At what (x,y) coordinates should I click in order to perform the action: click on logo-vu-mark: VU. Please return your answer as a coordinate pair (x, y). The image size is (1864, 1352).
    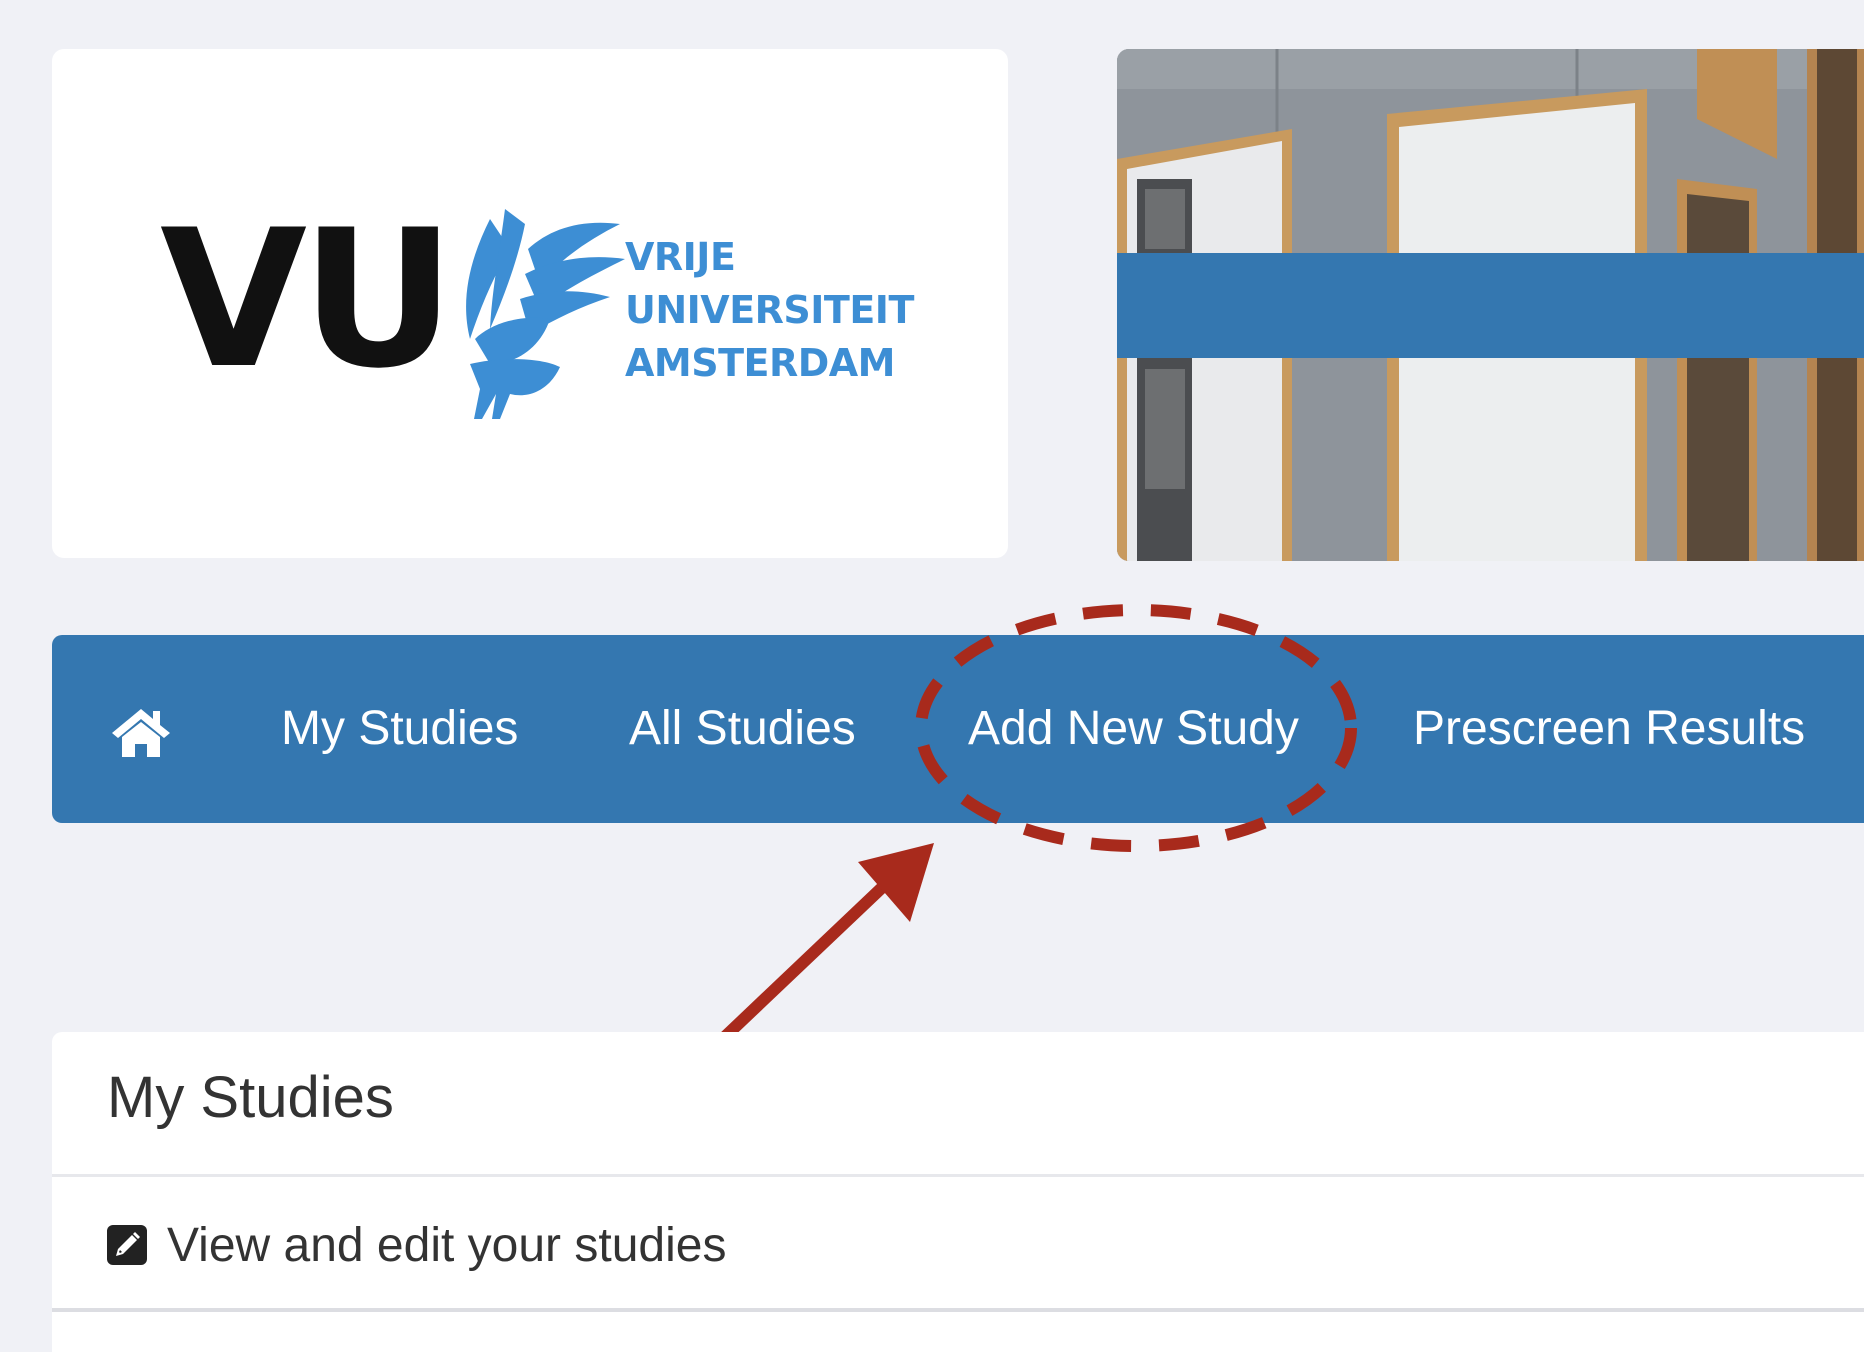
    Looking at the image, I should click on (307, 299).